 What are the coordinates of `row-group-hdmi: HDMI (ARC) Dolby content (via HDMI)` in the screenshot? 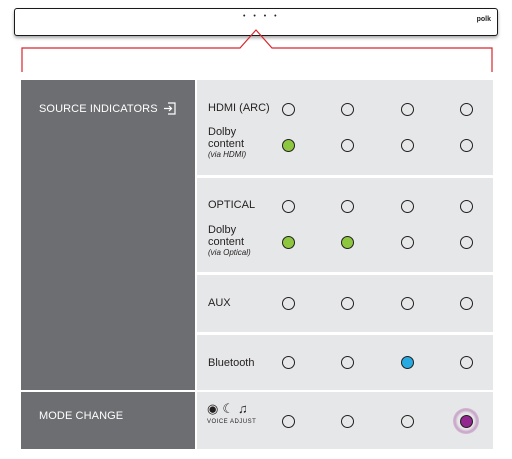 It's located at (345, 127).